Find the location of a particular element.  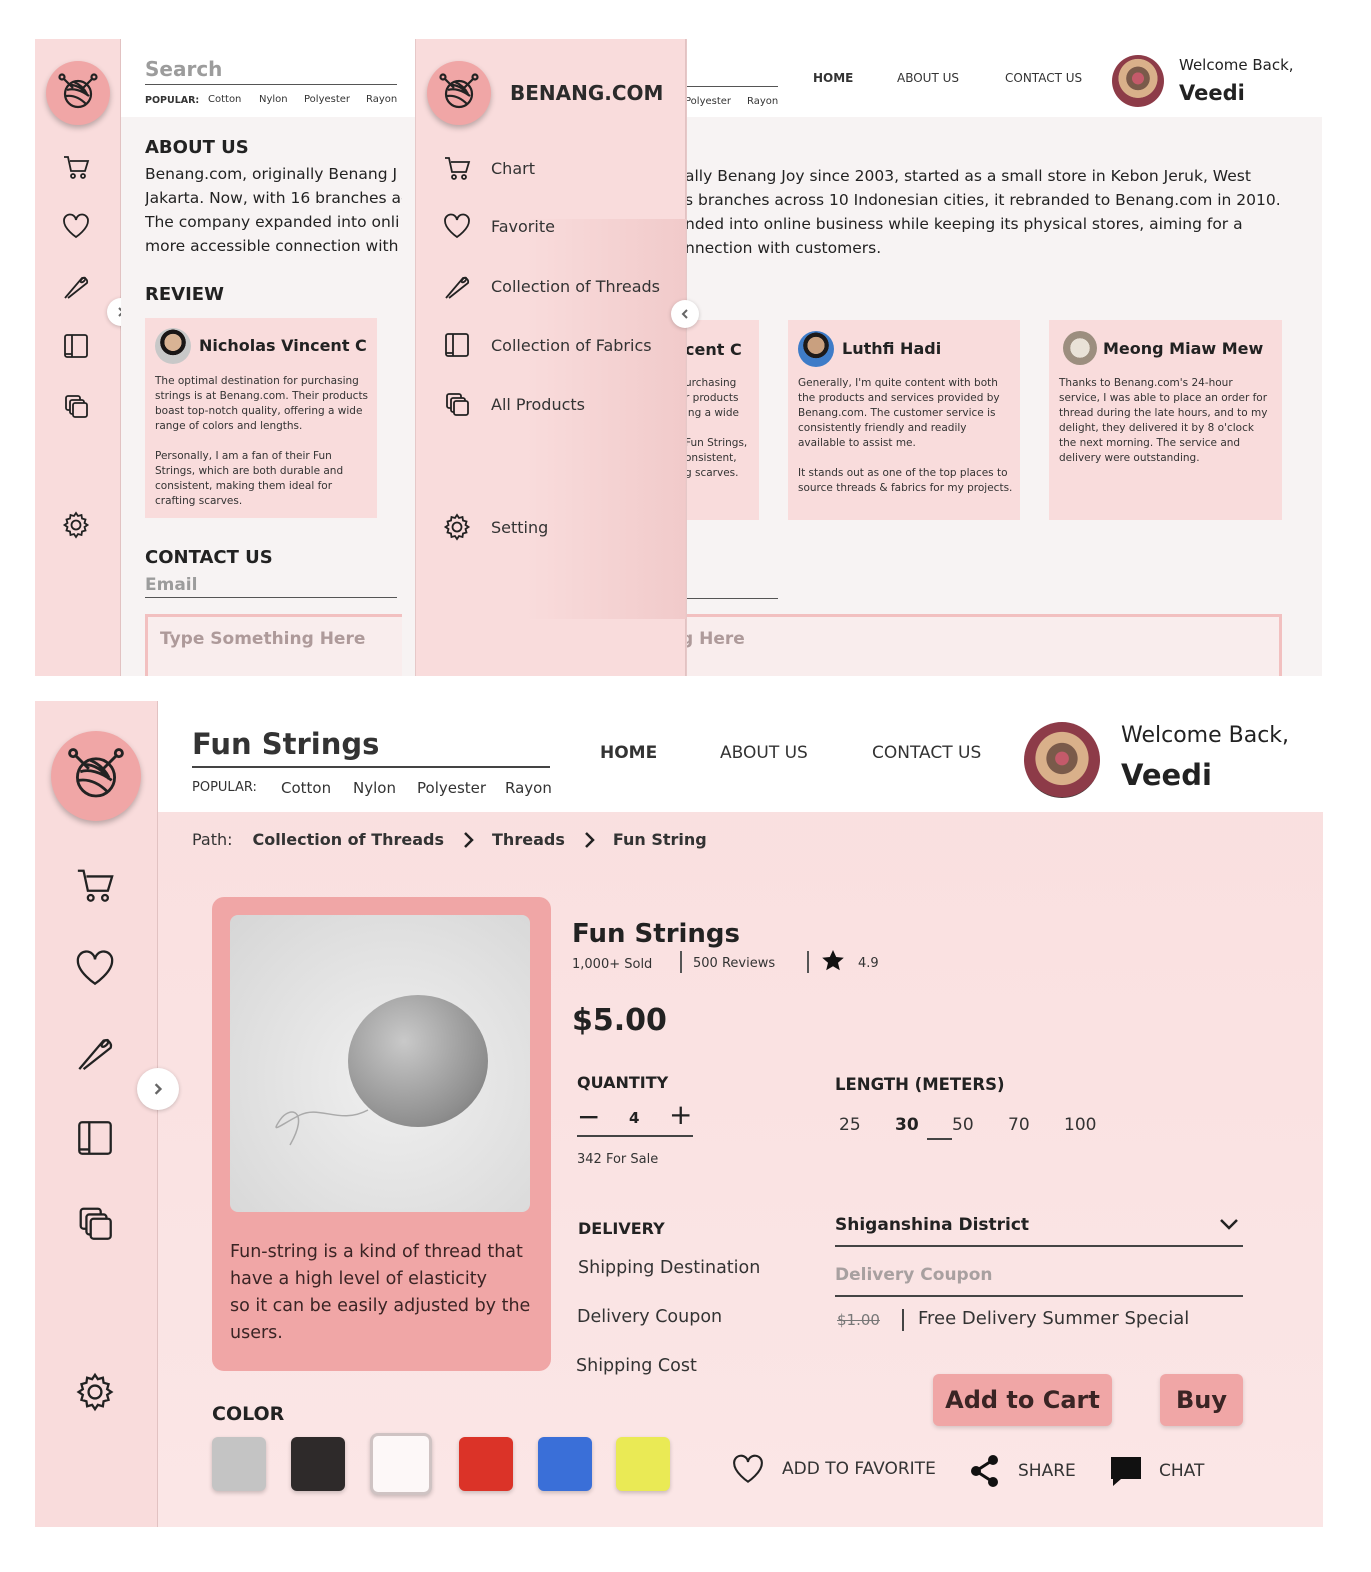

review-title: REVIEW is located at coordinates (184, 294).